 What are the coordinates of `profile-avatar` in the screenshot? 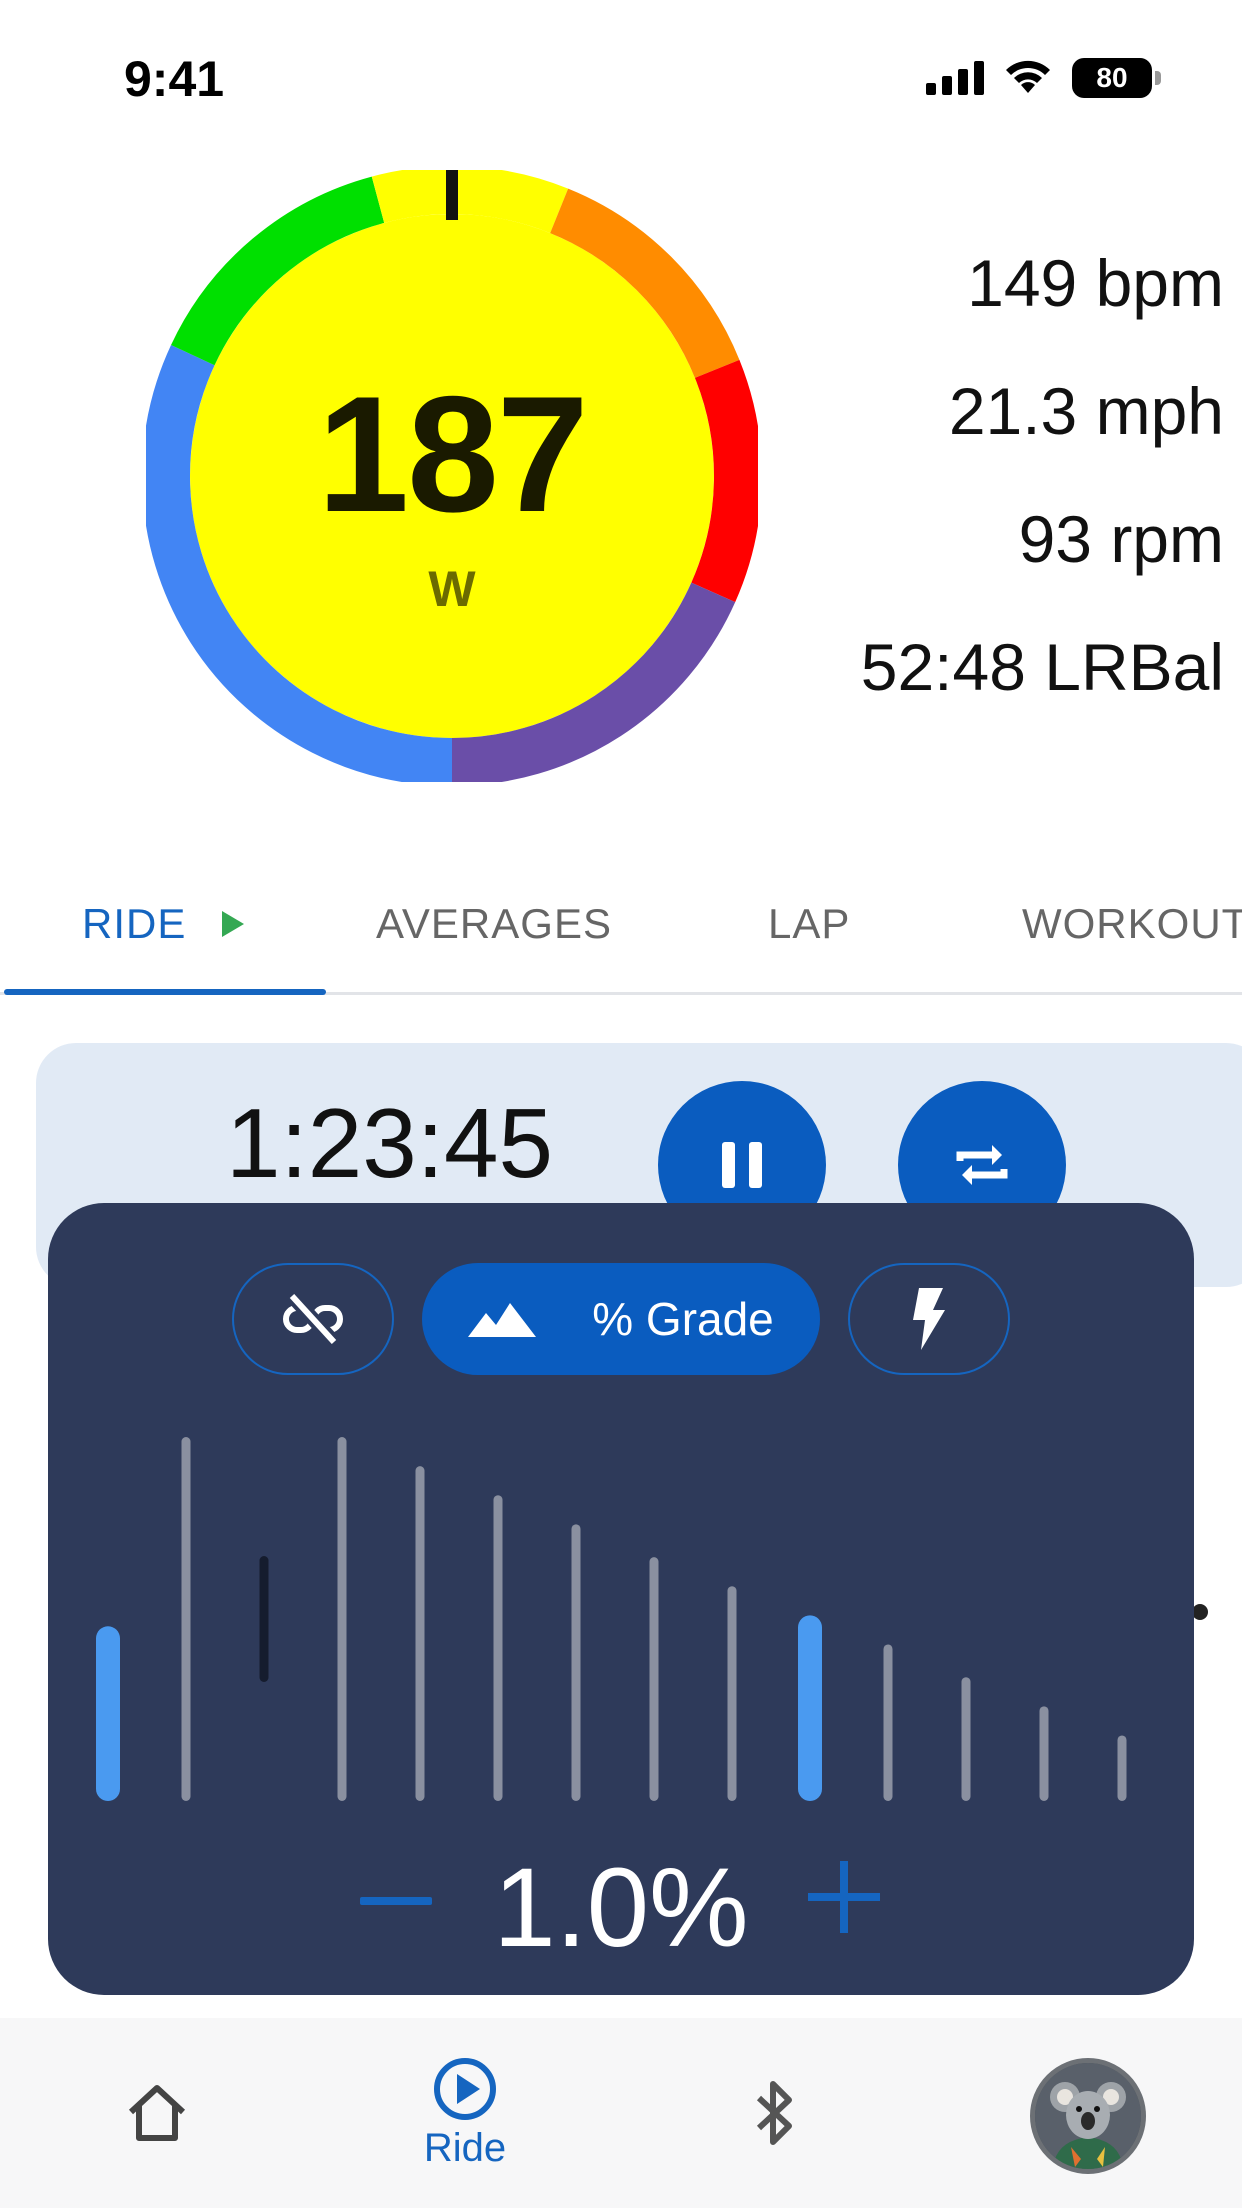 It's located at (1088, 2116).